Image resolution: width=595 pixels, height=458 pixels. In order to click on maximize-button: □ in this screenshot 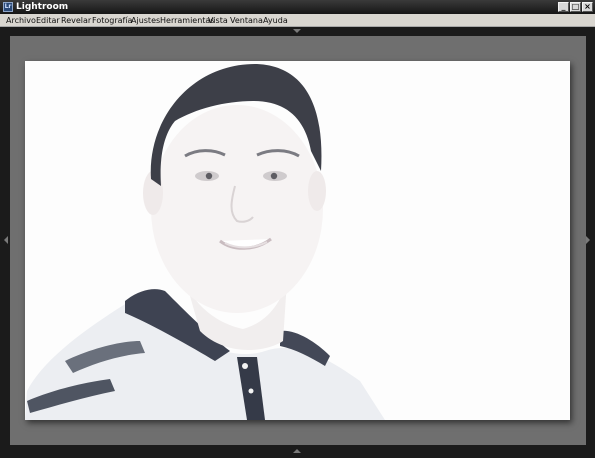, I will do `click(575, 7)`.